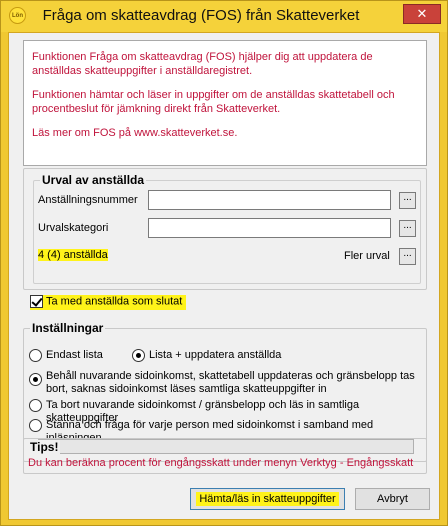 The width and height of the screenshot is (448, 526). I want to click on mode-update-label: Lista + uppdatera anställda, so click(215, 355).